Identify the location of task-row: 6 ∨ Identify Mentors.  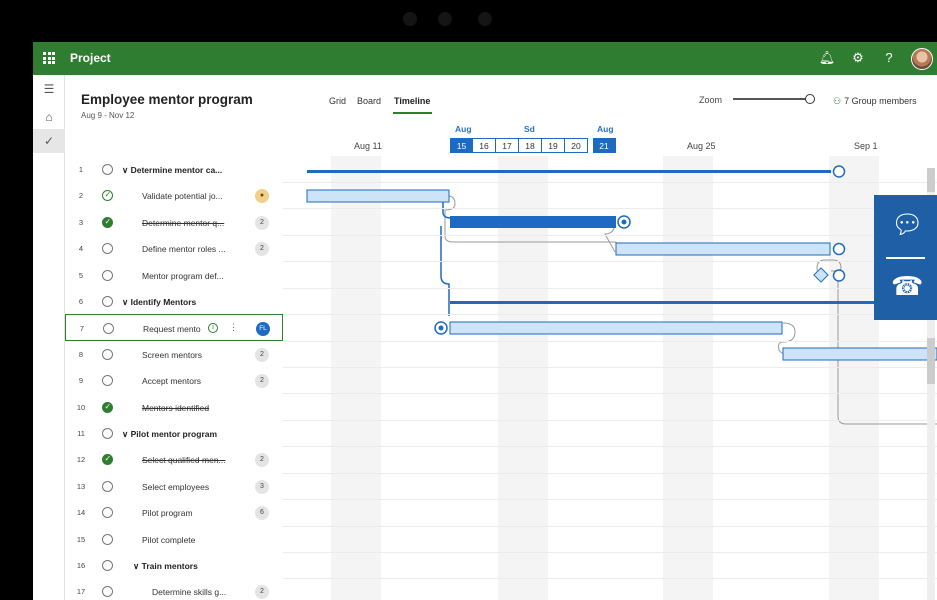
(174, 301).